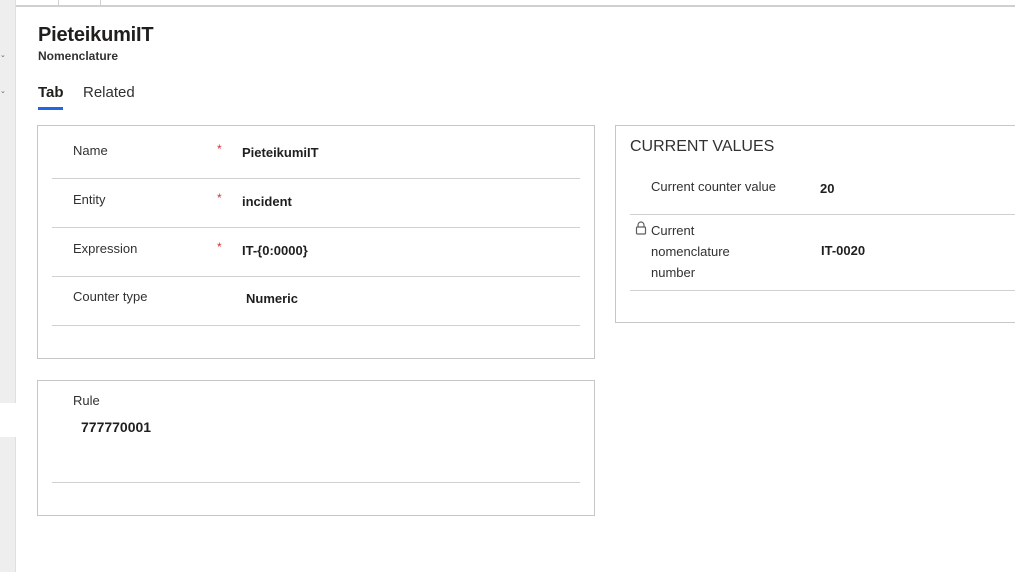 This screenshot has width=1015, height=572. Describe the element at coordinates (50, 108) in the screenshot. I see `active-tab-indicator` at that location.